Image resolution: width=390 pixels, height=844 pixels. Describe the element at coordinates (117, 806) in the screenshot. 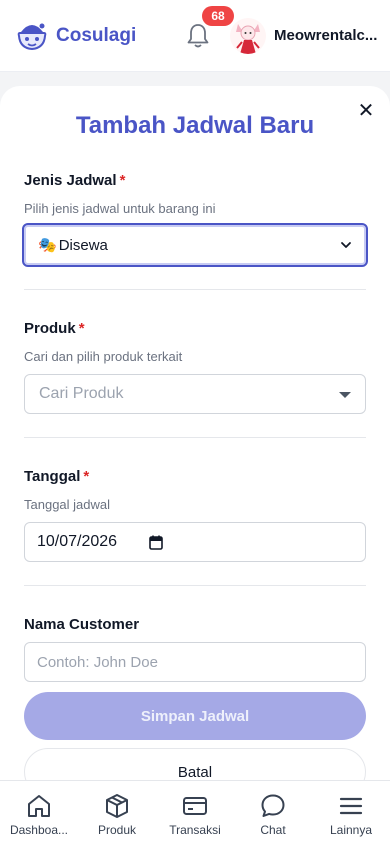

I see `box-icon` at that location.